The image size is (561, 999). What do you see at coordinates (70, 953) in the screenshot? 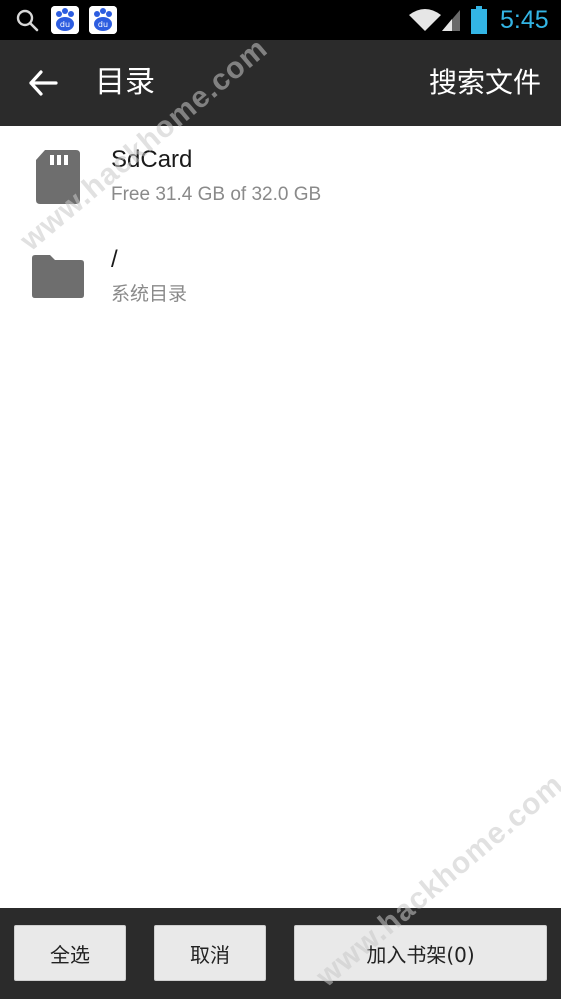
I see `select-all-button: 全选` at bounding box center [70, 953].